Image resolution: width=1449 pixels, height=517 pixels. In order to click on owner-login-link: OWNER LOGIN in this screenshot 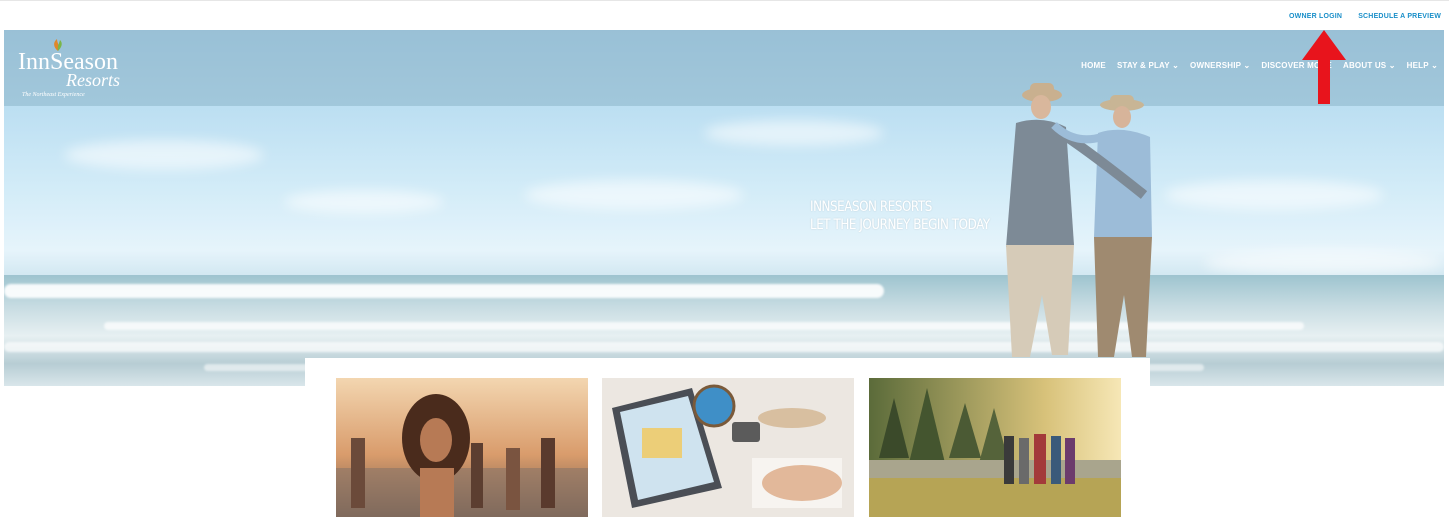, I will do `click(1315, 16)`.